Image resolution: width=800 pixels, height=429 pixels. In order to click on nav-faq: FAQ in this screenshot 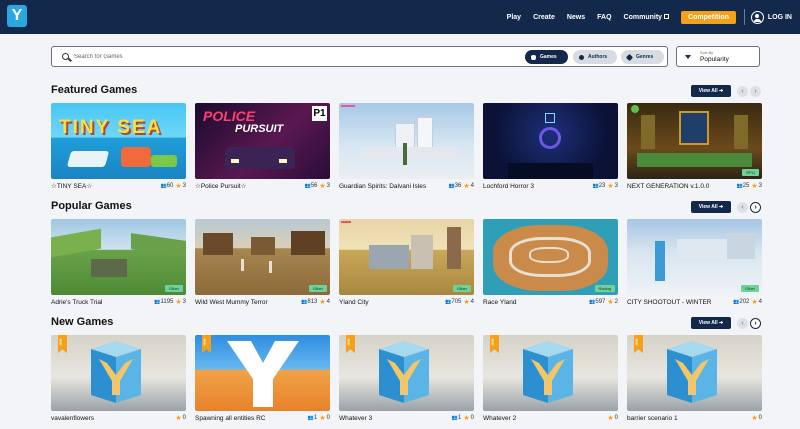, I will do `click(604, 17)`.